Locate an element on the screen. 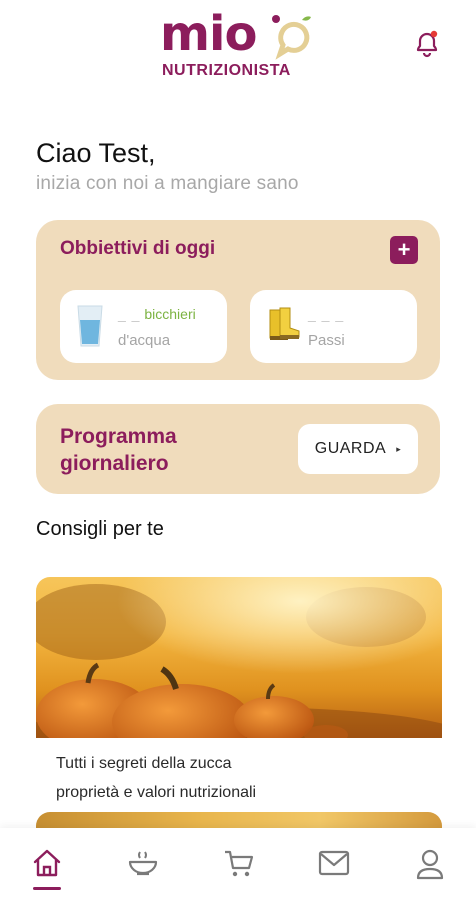 Image resolution: width=476 pixels, height=900 pixels. nav-meals is located at coordinates (143, 866).